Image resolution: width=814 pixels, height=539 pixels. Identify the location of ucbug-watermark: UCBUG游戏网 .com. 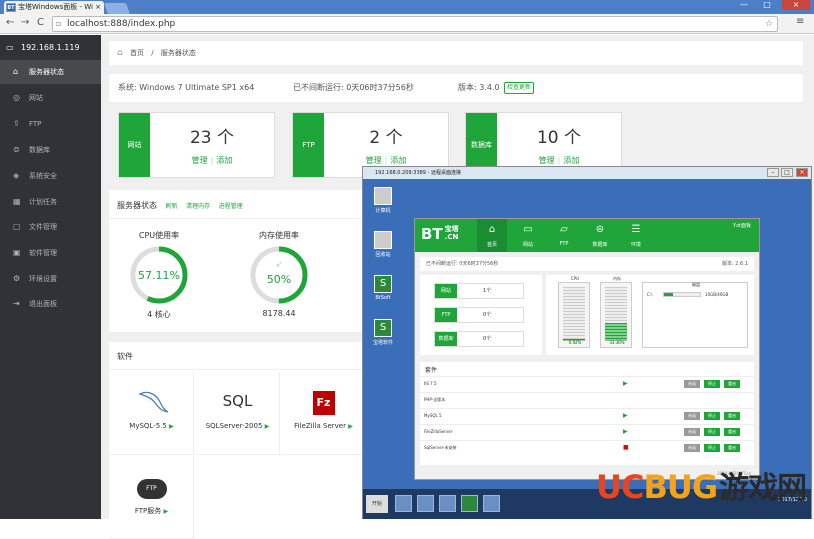
(703, 487).